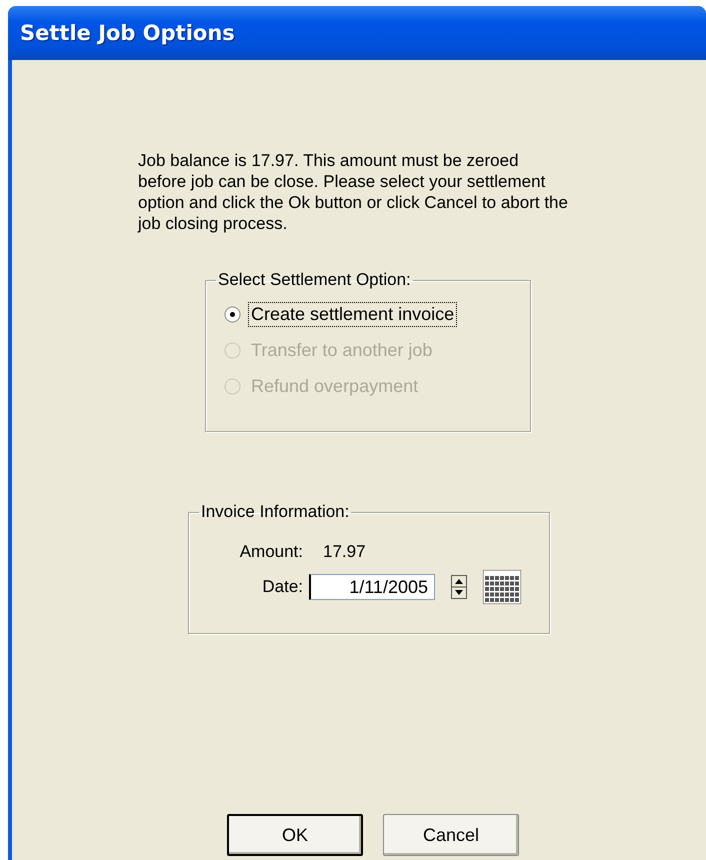 The width and height of the screenshot is (706, 860). I want to click on date-field: 1/11/2005, so click(372, 587).